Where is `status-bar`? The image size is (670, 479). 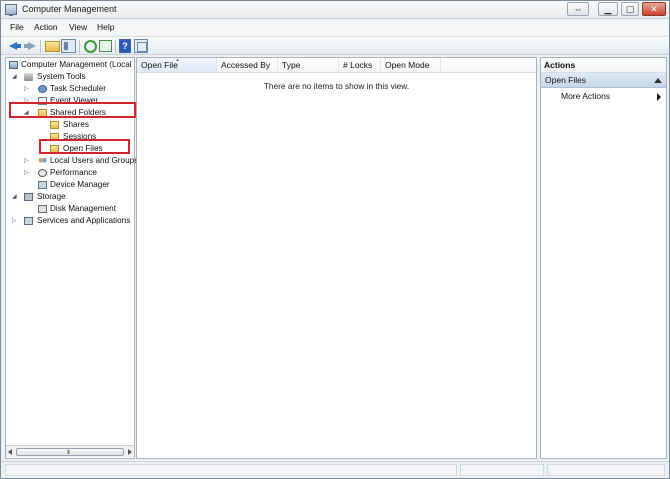 status-bar is located at coordinates (335, 469).